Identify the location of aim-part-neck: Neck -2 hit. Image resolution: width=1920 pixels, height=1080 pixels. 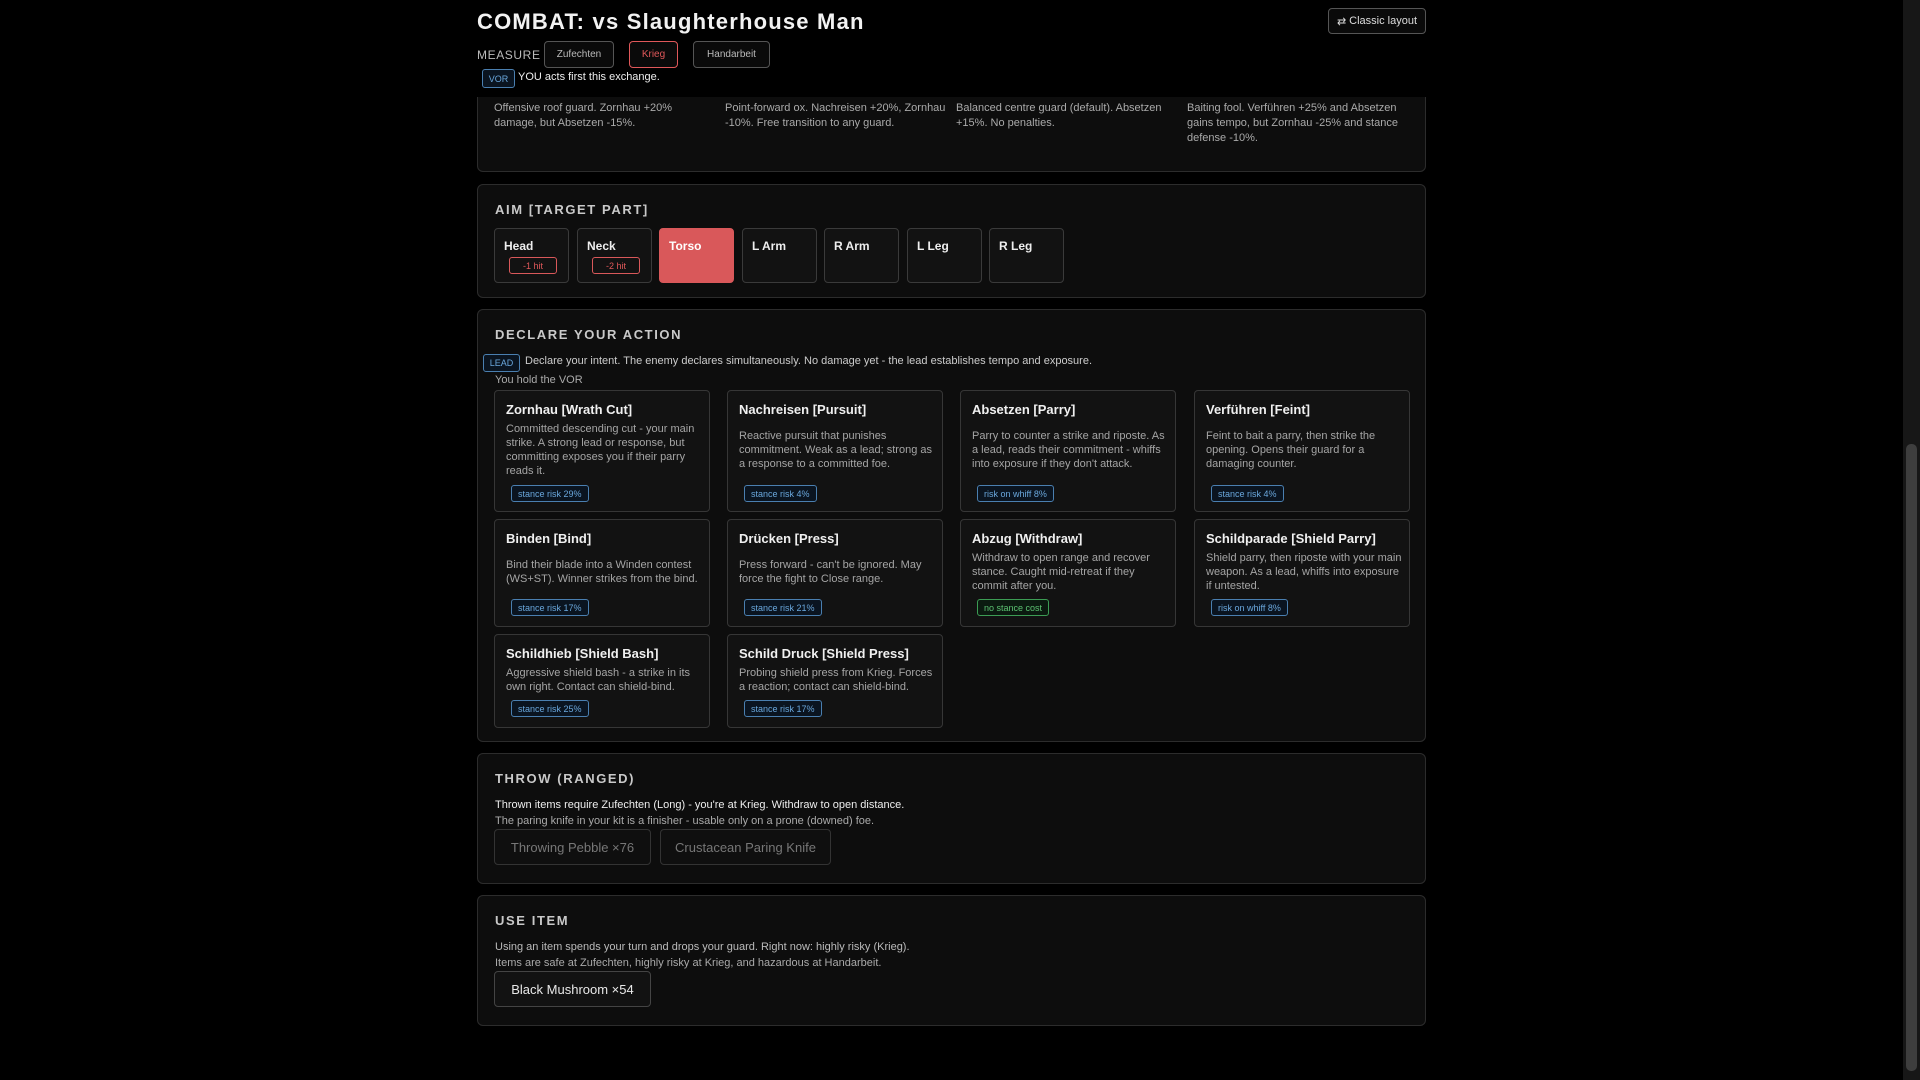
(614, 255).